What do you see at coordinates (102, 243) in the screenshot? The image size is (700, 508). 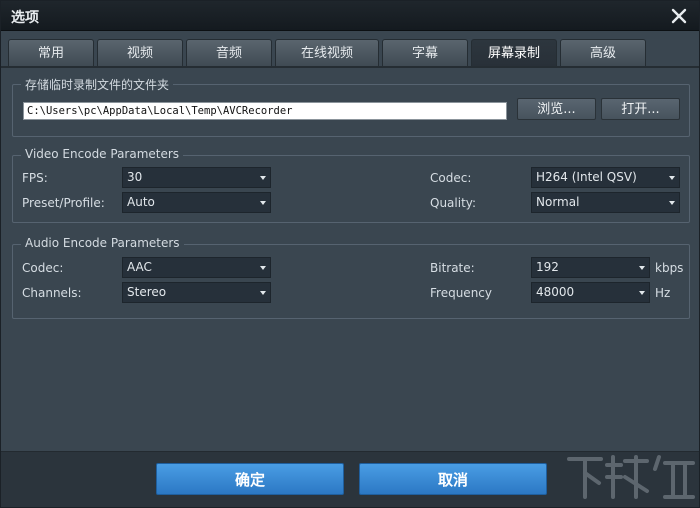 I see `audio-encode-title: Audio Encode Parameters` at bounding box center [102, 243].